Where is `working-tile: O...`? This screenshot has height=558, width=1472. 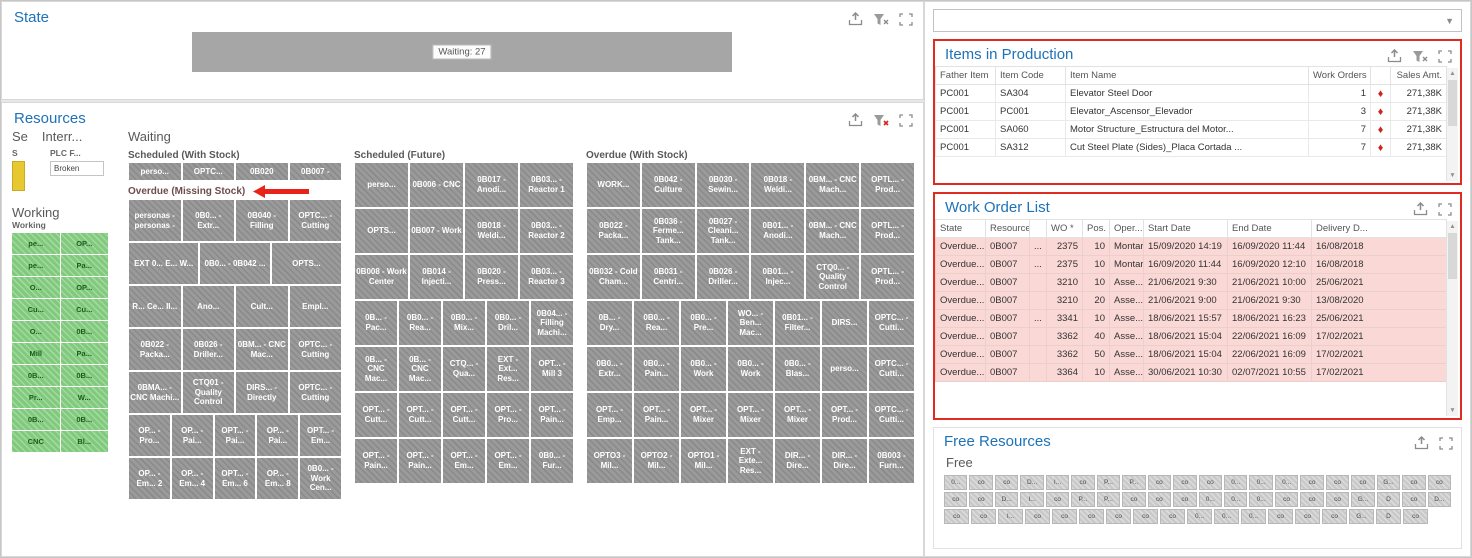
working-tile: O... is located at coordinates (36, 331).